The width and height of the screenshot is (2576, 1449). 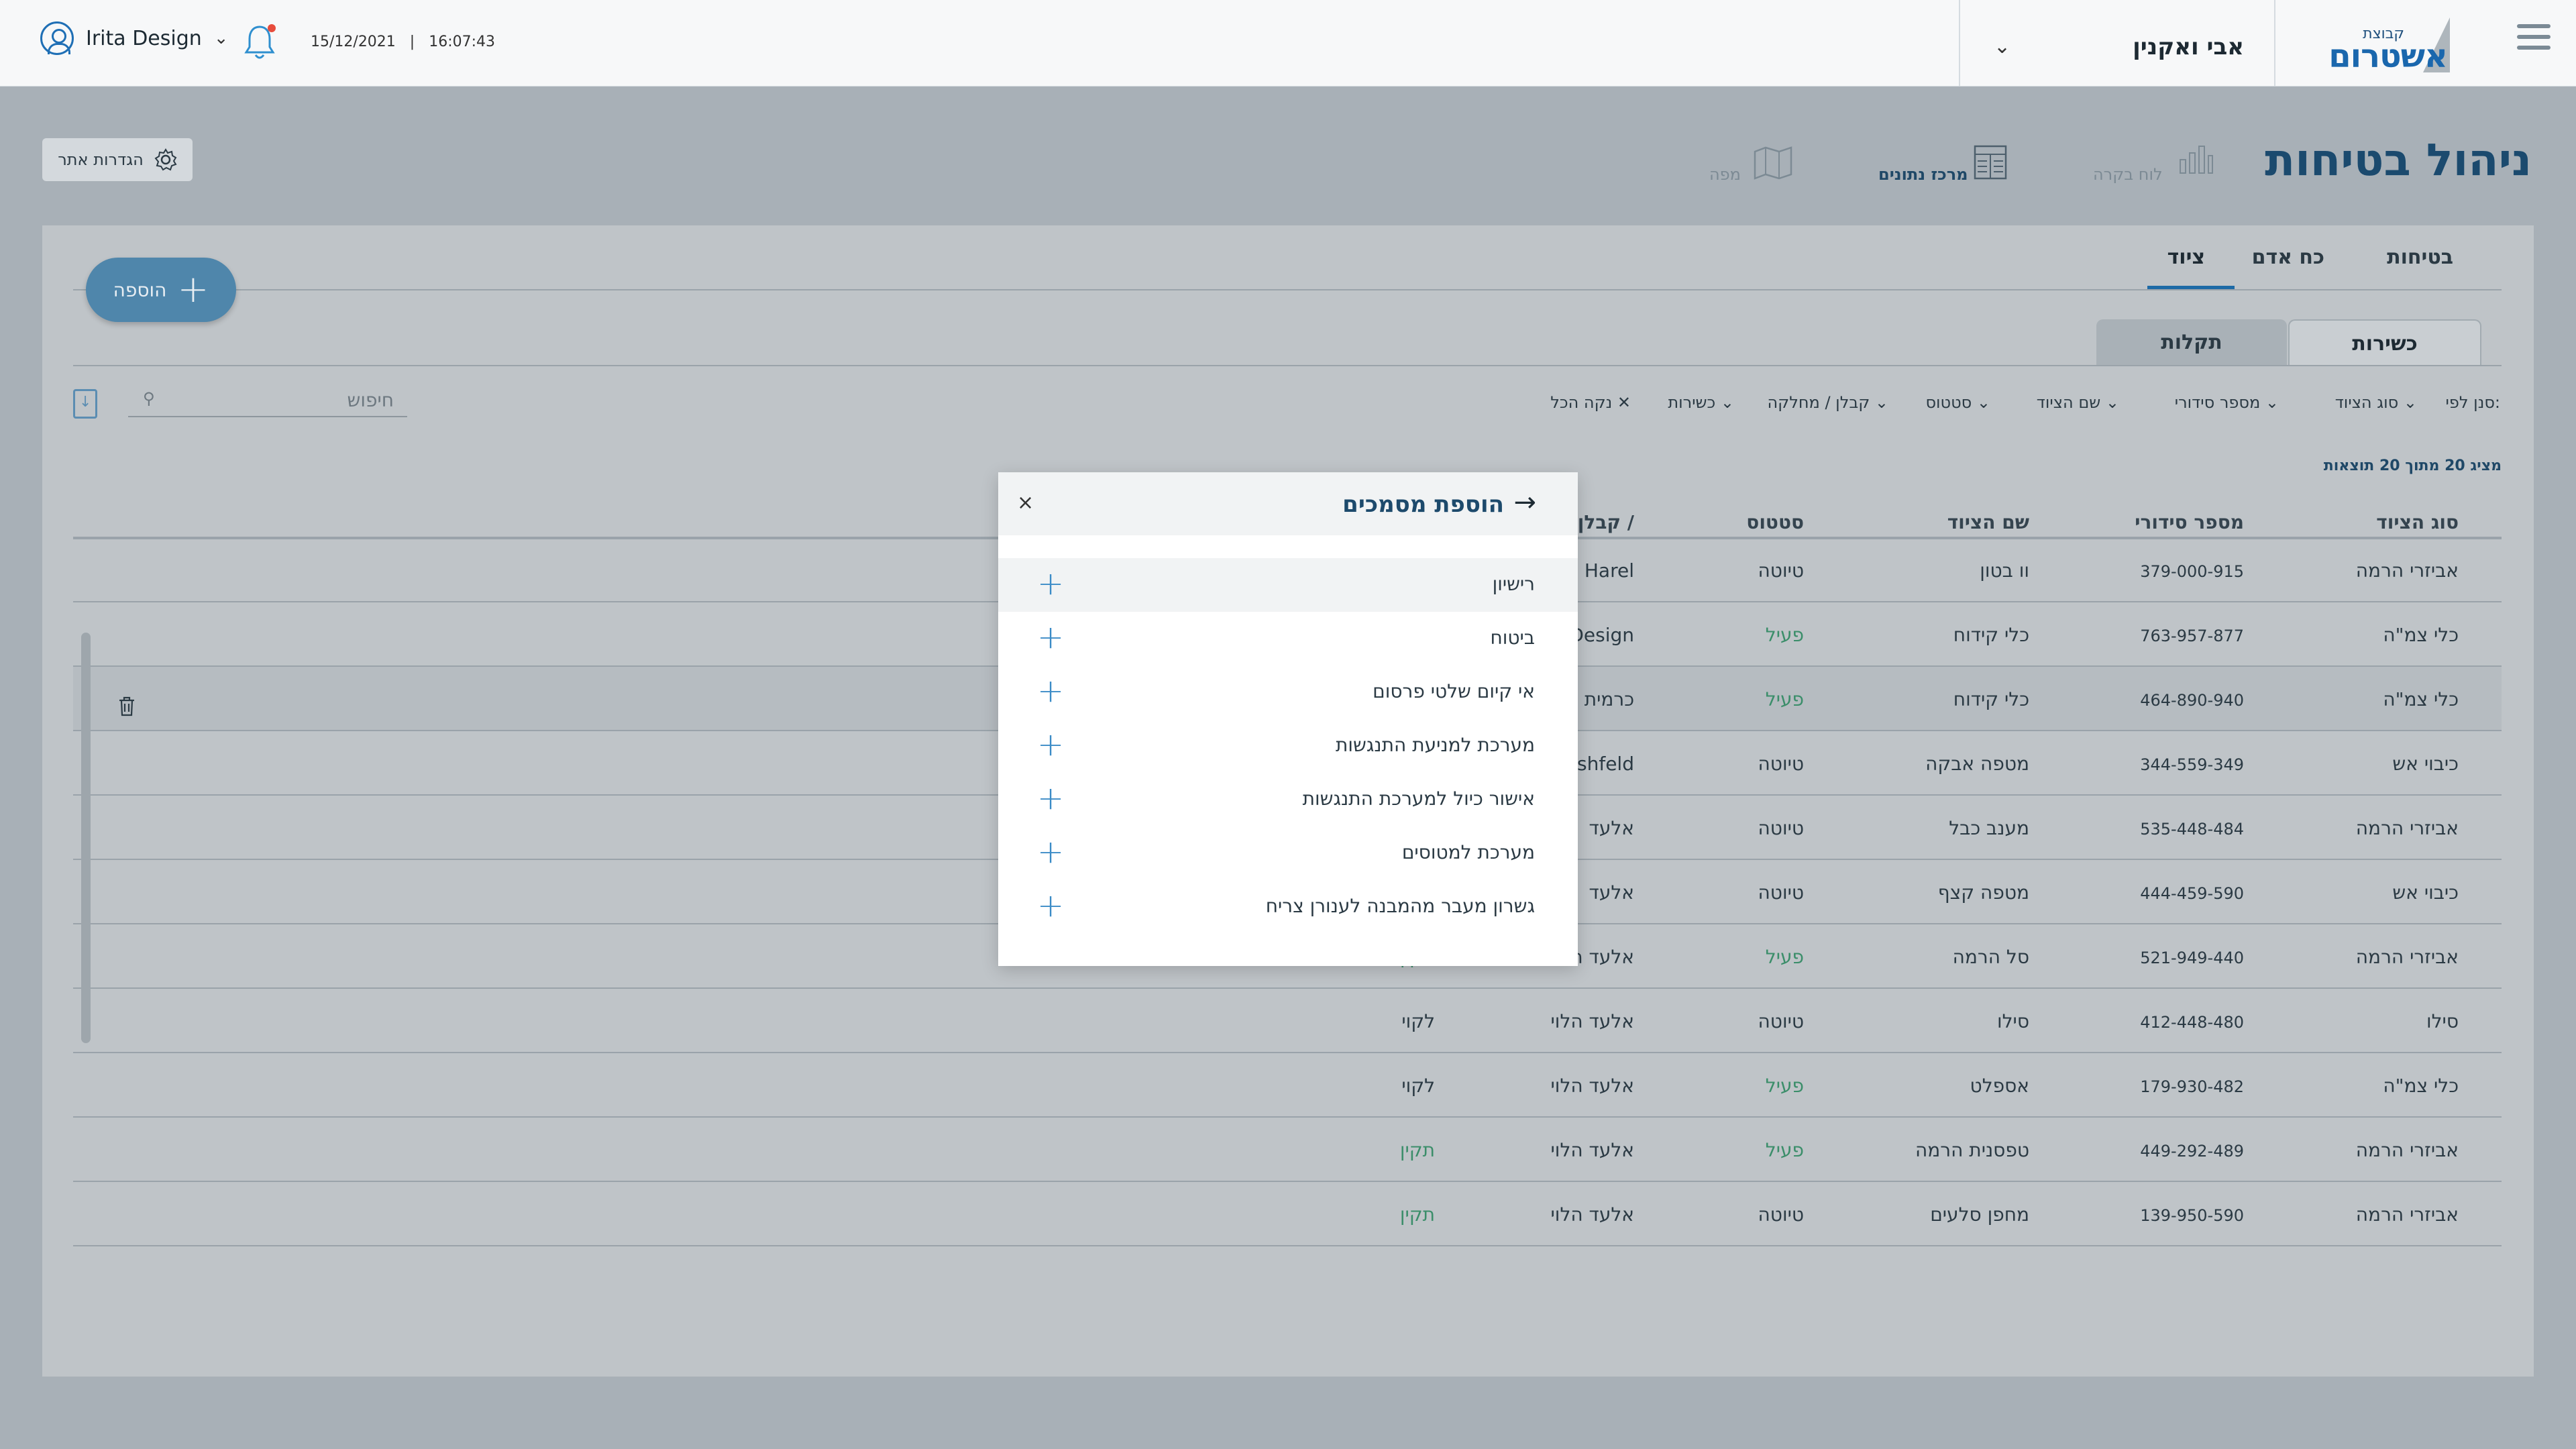 What do you see at coordinates (2192, 764) in the screenshot?
I see `cell-serial: 344-559-349` at bounding box center [2192, 764].